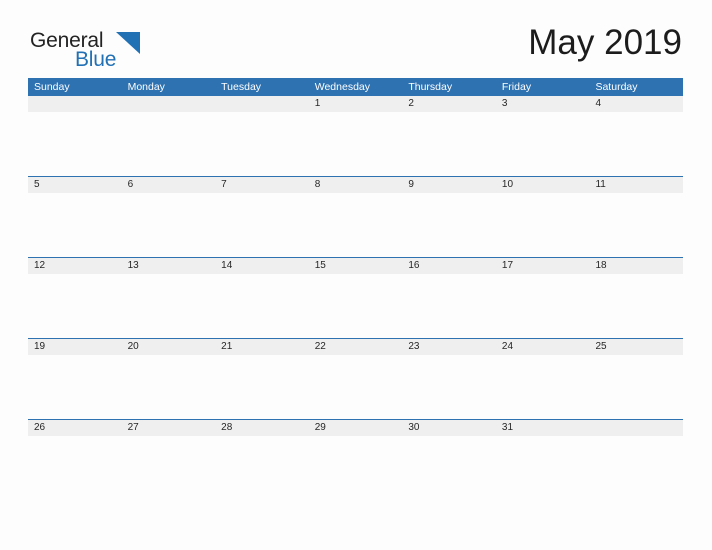  What do you see at coordinates (543, 428) in the screenshot?
I see `date-cell: 31` at bounding box center [543, 428].